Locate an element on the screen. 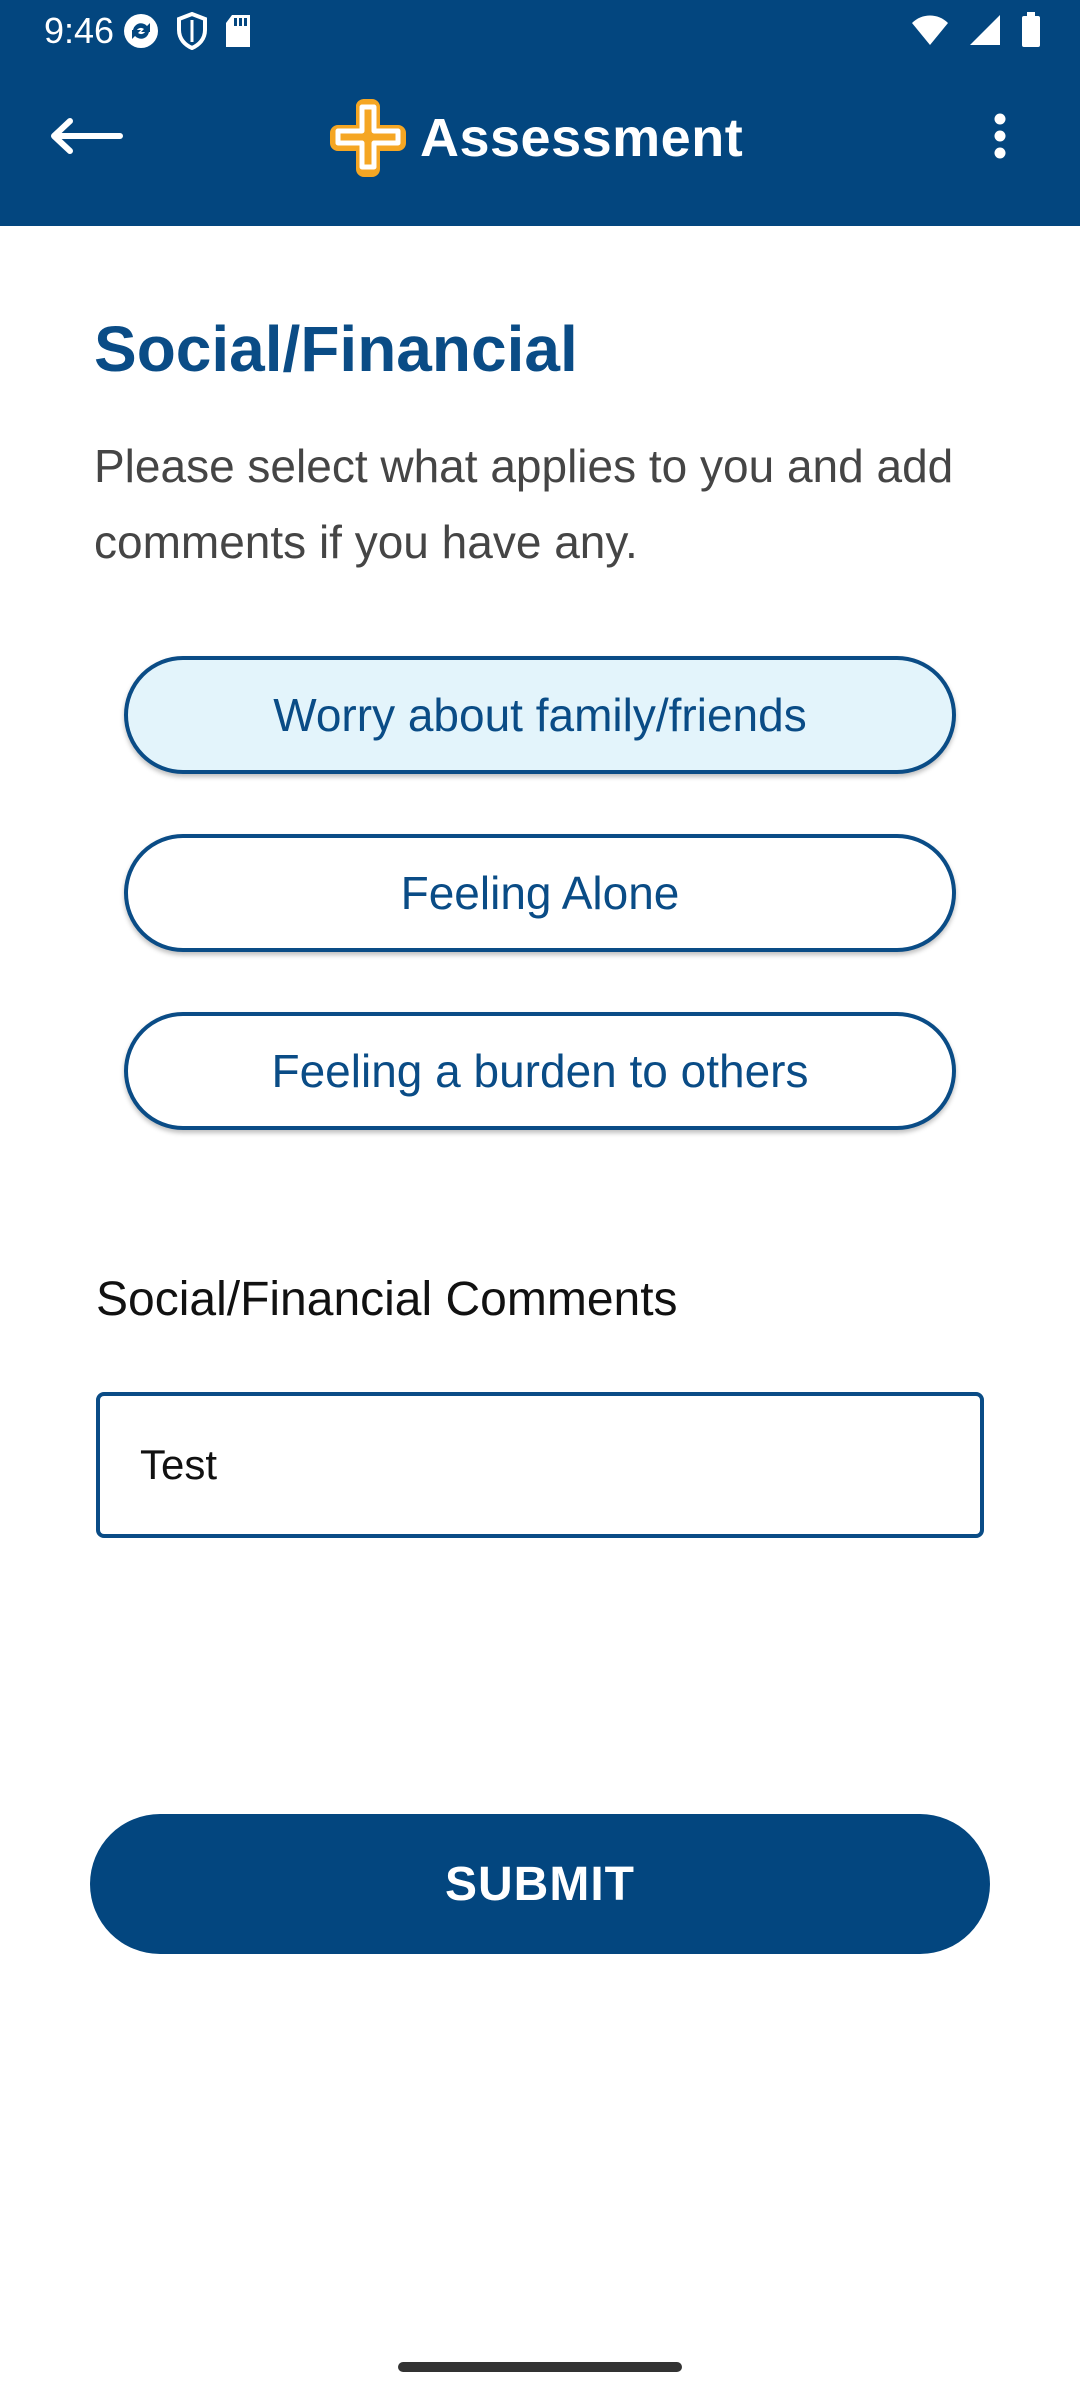 The height and width of the screenshot is (2400, 1080). back-button is located at coordinates (86, 136).